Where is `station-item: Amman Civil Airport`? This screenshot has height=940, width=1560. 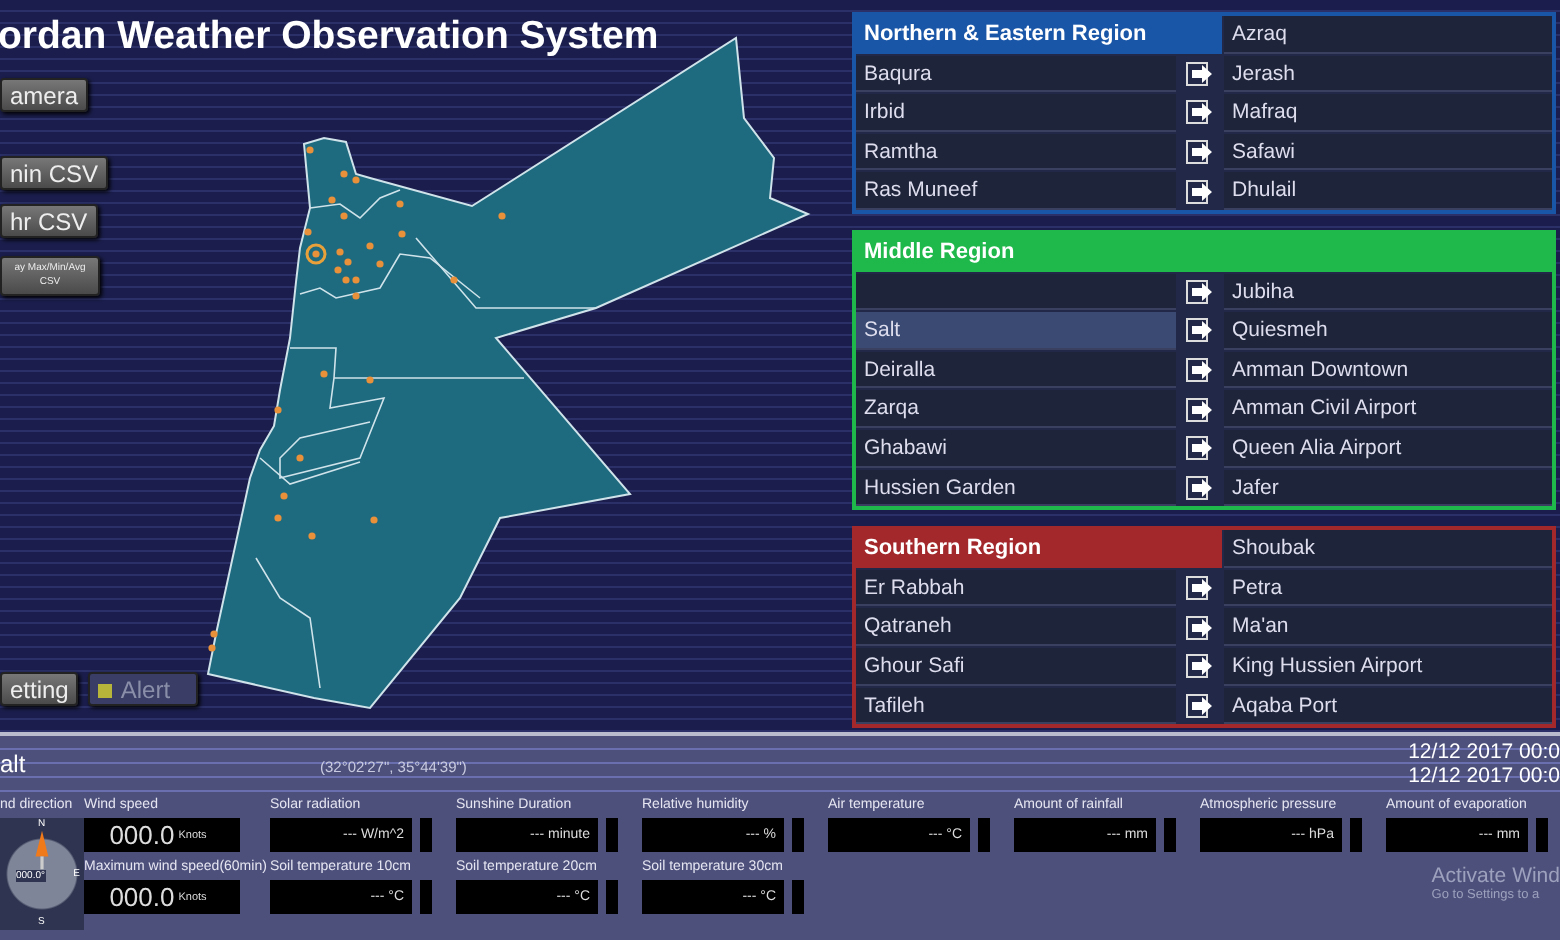 station-item: Amman Civil Airport is located at coordinates (1388, 409).